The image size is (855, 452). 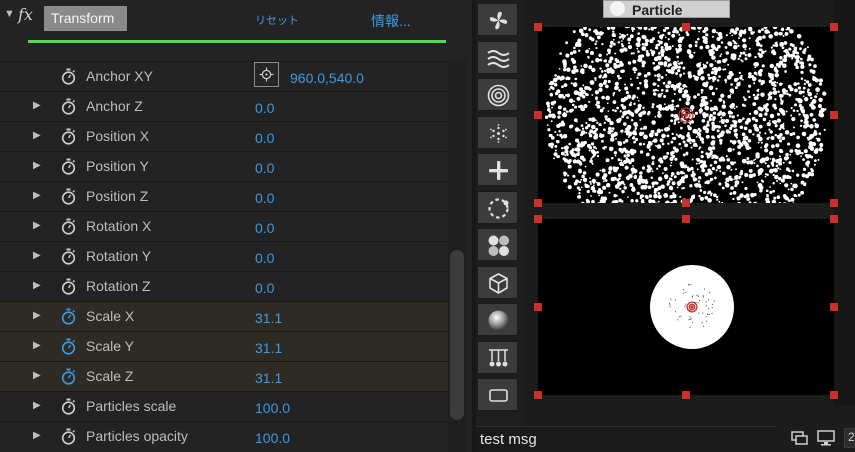 I want to click on triangle-down-icon: ▼, so click(x=10, y=15).